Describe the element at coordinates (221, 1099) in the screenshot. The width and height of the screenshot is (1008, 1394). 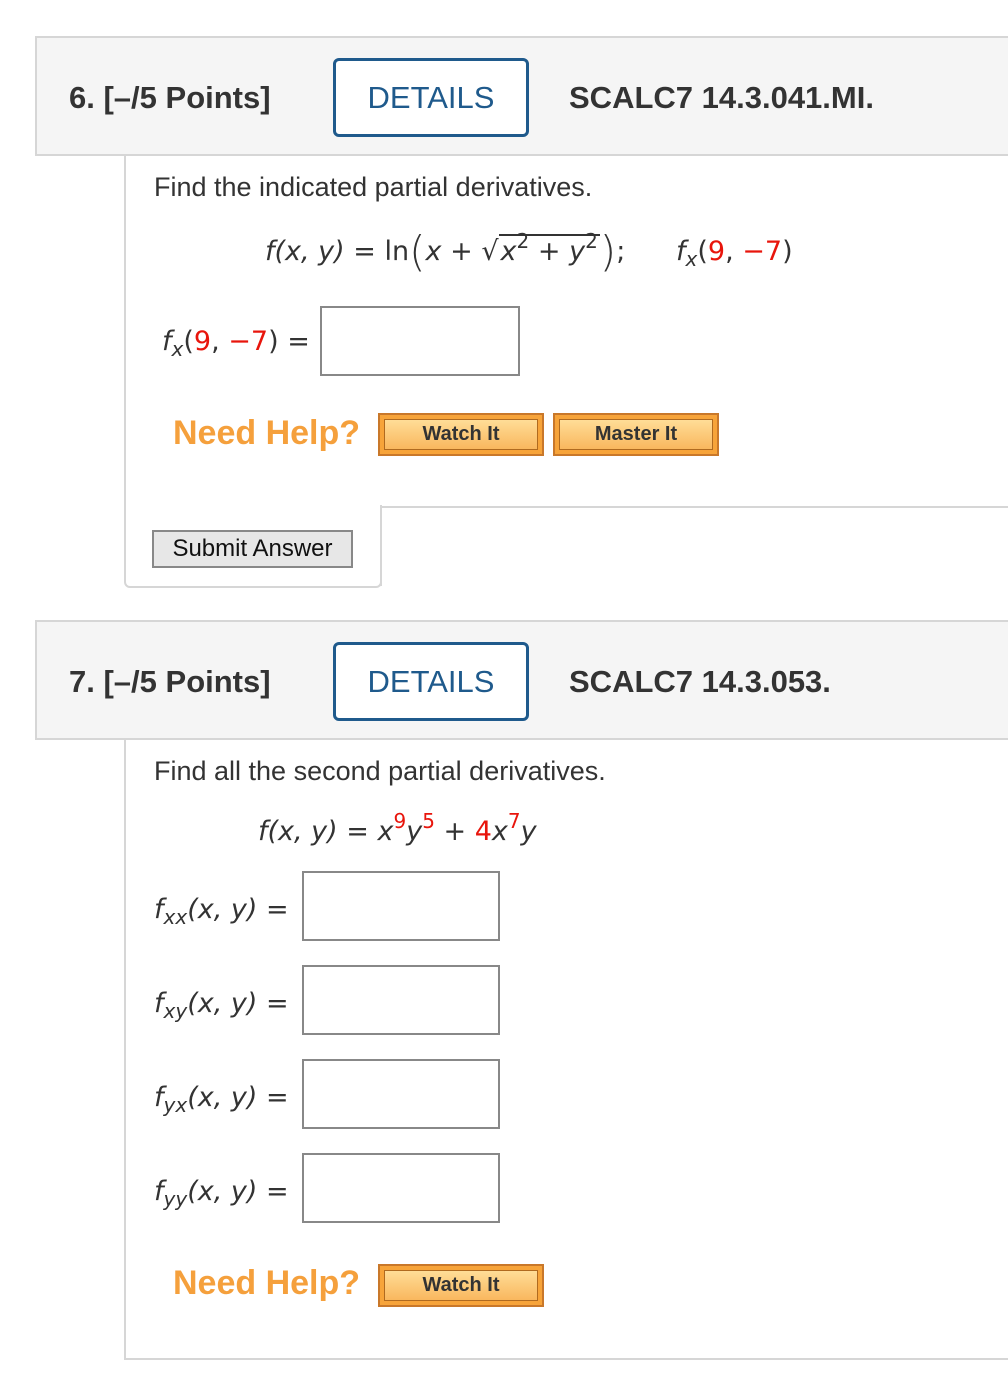
I see `fyx-label: fyx(x, y) =` at that location.